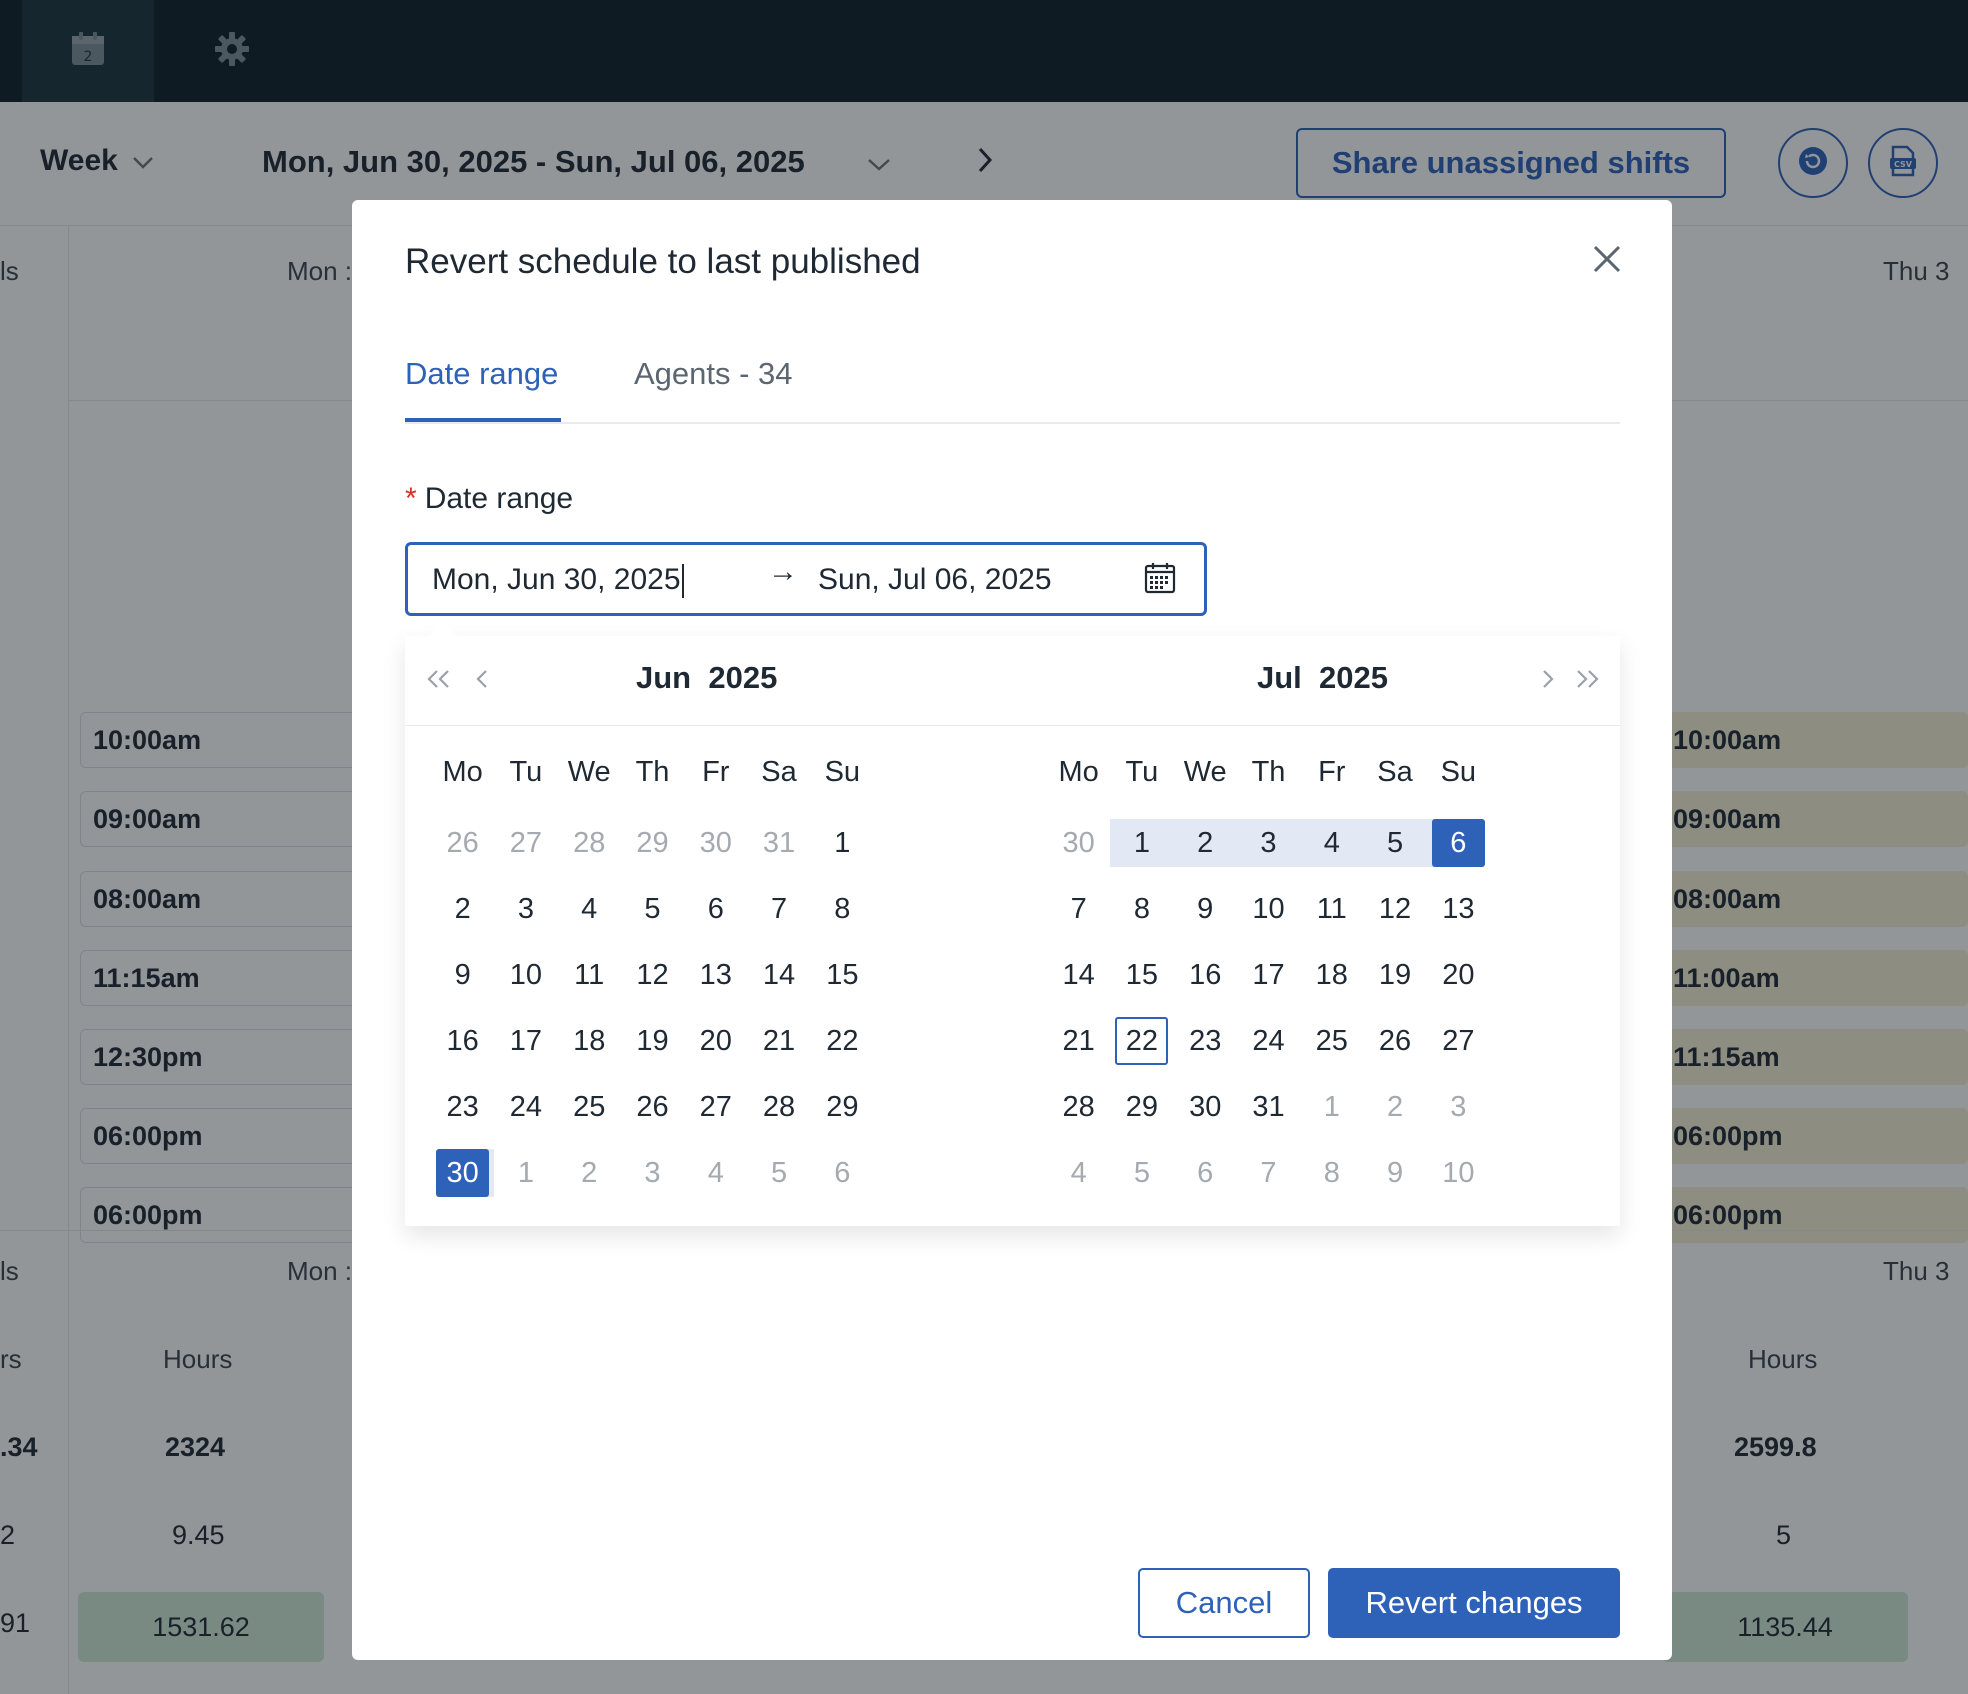 The height and width of the screenshot is (1694, 1968). I want to click on tab-agents: Agents - 34, so click(713, 374).